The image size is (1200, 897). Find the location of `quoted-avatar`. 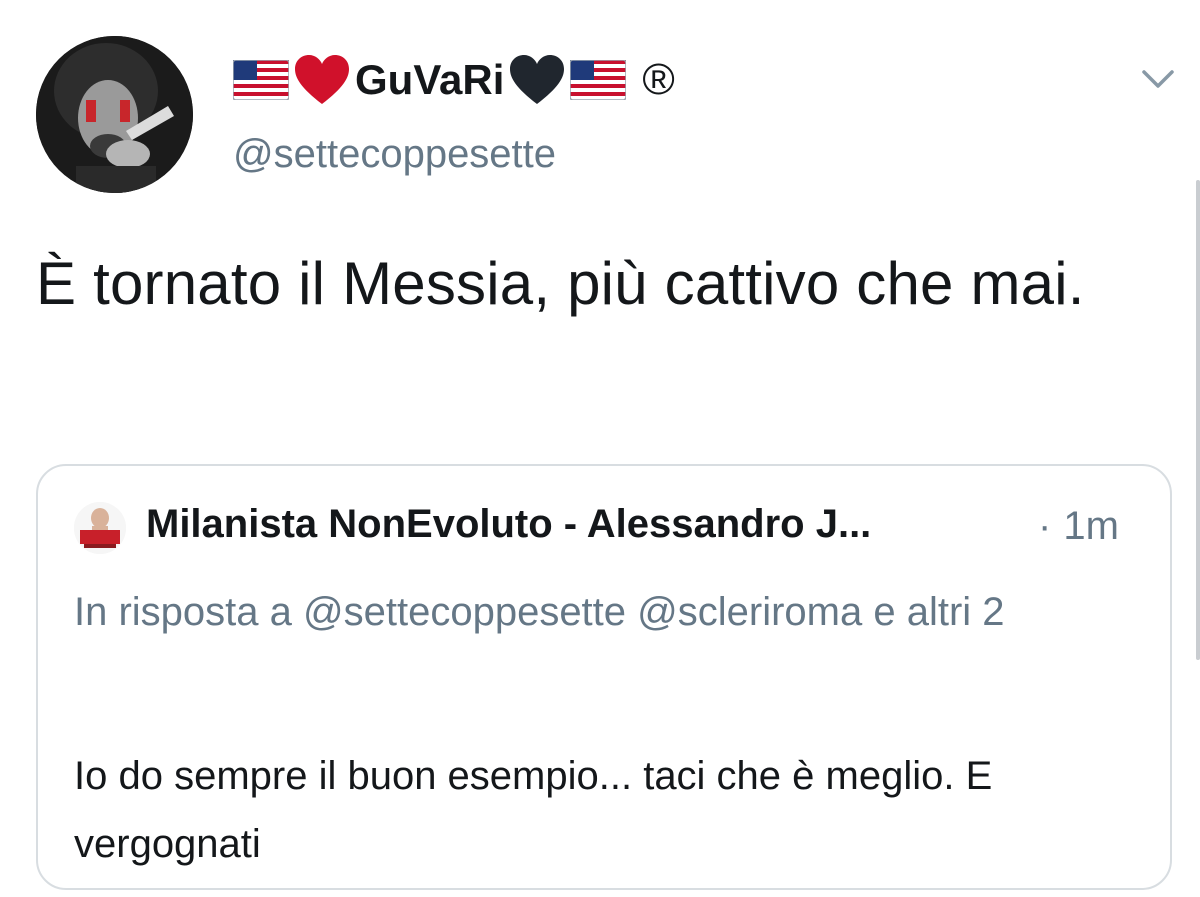

quoted-avatar is located at coordinates (100, 528).